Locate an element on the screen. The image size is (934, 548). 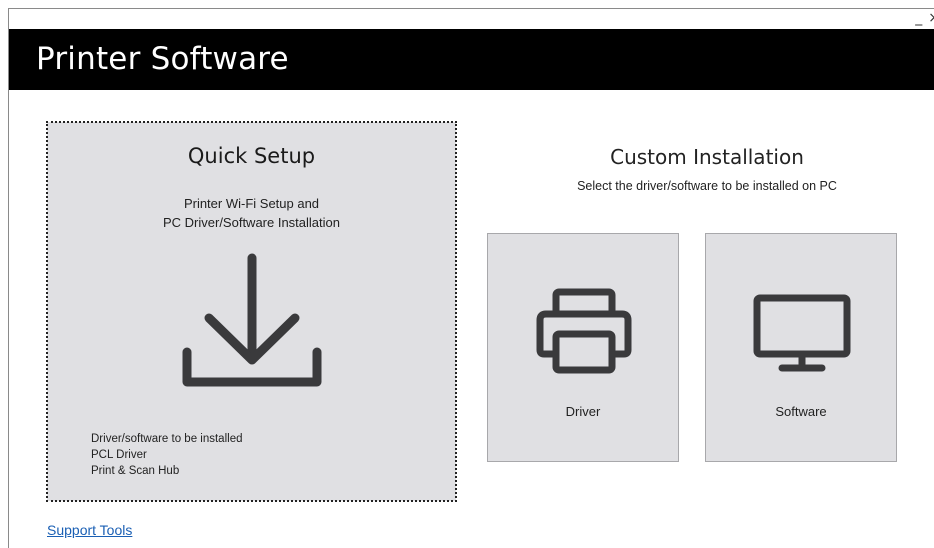
driver-button: Driver is located at coordinates (583, 347).